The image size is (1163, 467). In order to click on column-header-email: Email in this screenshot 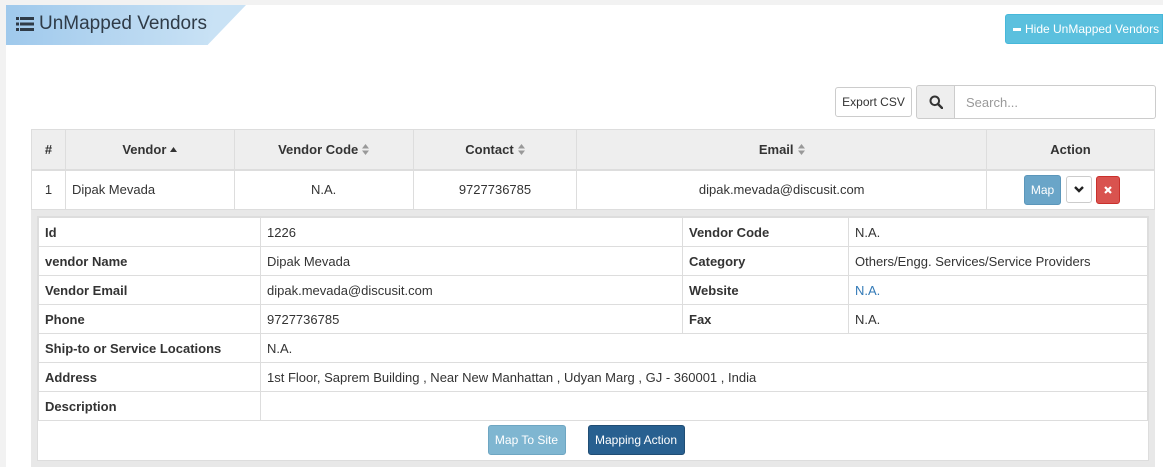, I will do `click(781, 150)`.